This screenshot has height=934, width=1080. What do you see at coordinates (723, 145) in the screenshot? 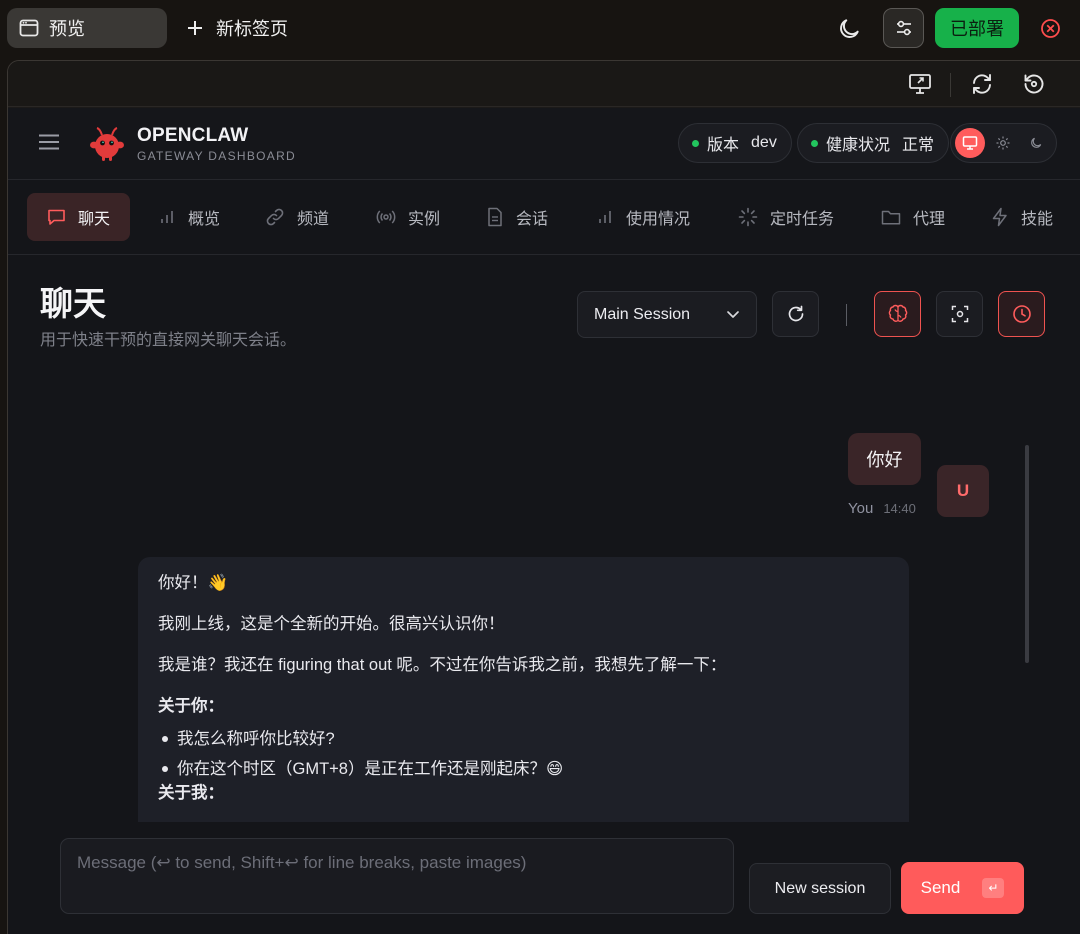
I see `version-label: 版本` at bounding box center [723, 145].